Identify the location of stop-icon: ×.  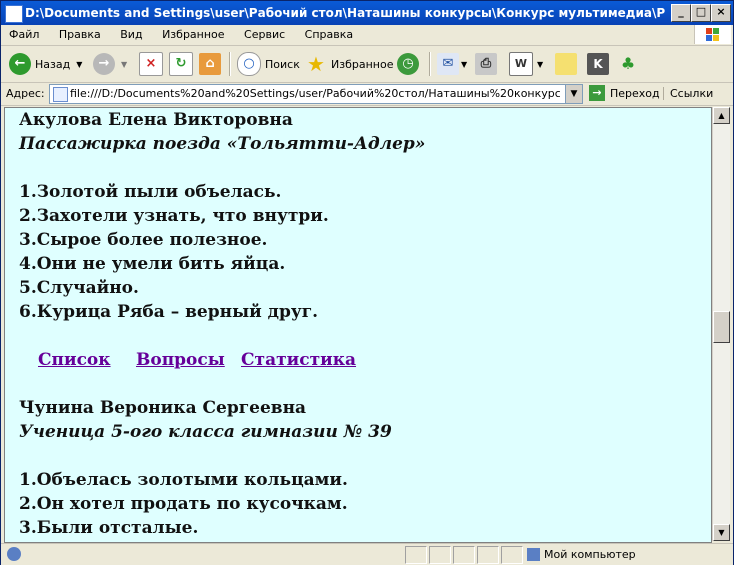
(151, 64).